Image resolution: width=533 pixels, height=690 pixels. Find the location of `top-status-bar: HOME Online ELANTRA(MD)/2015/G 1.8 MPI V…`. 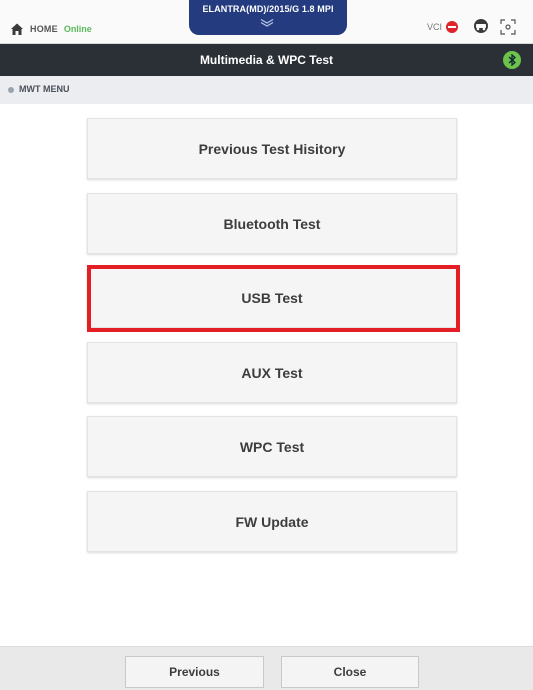

top-status-bar: HOME Online ELANTRA(MD)/2015/G 1.8 MPI V… is located at coordinates (266, 22).